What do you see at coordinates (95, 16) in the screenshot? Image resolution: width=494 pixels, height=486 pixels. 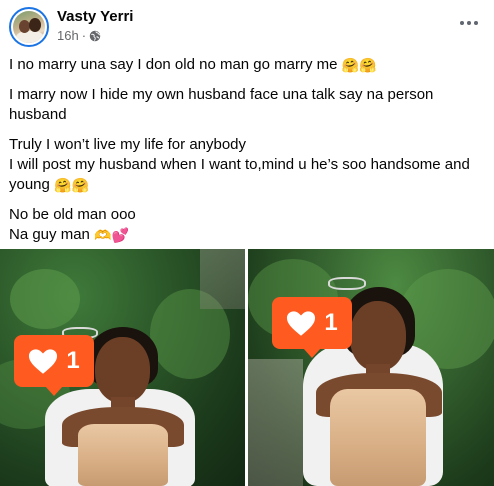 I see `author-name: Vasty Yerri` at bounding box center [95, 16].